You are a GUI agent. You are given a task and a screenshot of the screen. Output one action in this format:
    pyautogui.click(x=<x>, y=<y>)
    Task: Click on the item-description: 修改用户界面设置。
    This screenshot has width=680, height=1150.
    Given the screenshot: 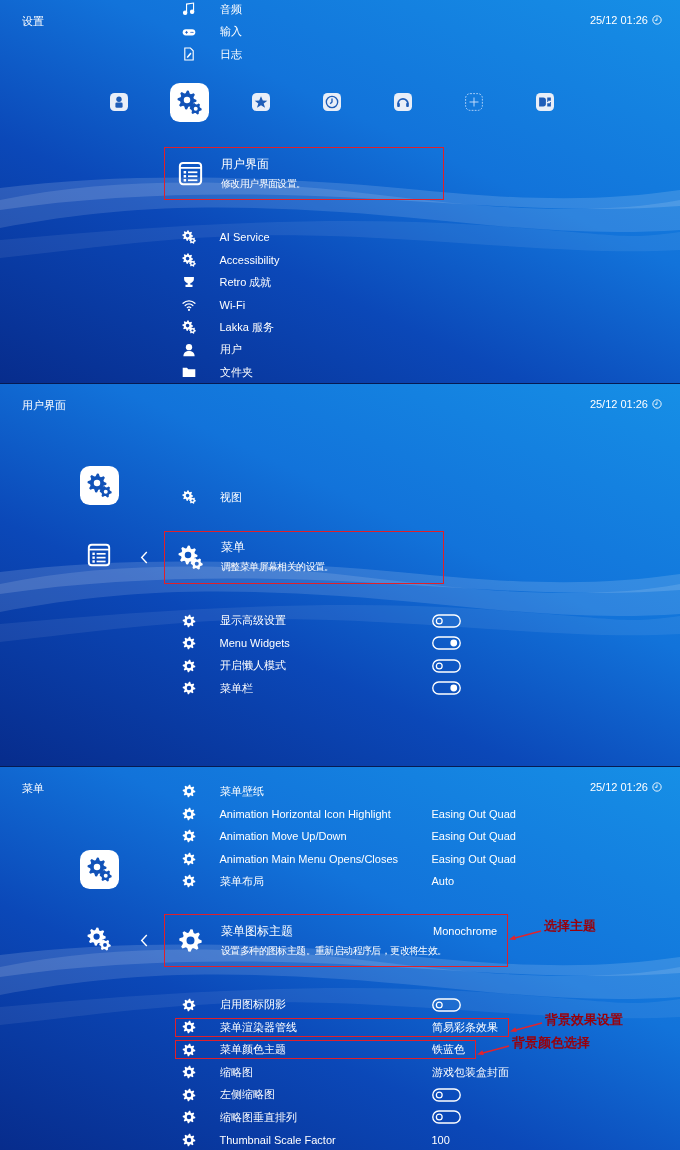 What is the action you would take?
    pyautogui.click(x=264, y=183)
    